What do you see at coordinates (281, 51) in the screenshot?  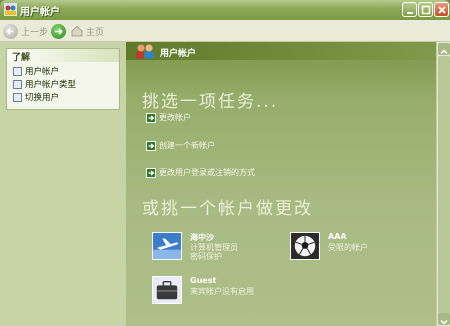 I see `content-header: 用户帐户` at bounding box center [281, 51].